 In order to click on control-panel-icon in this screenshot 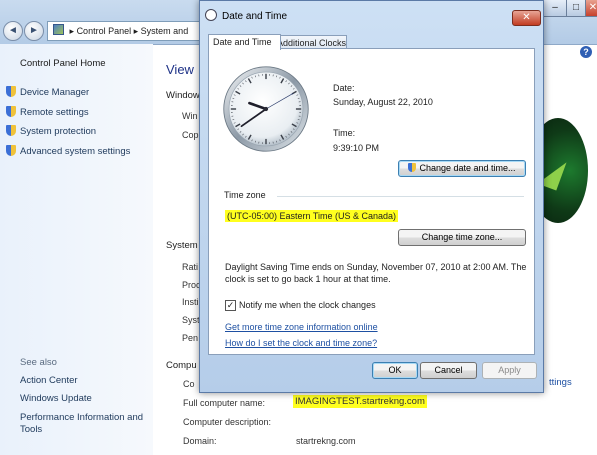, I will do `click(58, 29)`.